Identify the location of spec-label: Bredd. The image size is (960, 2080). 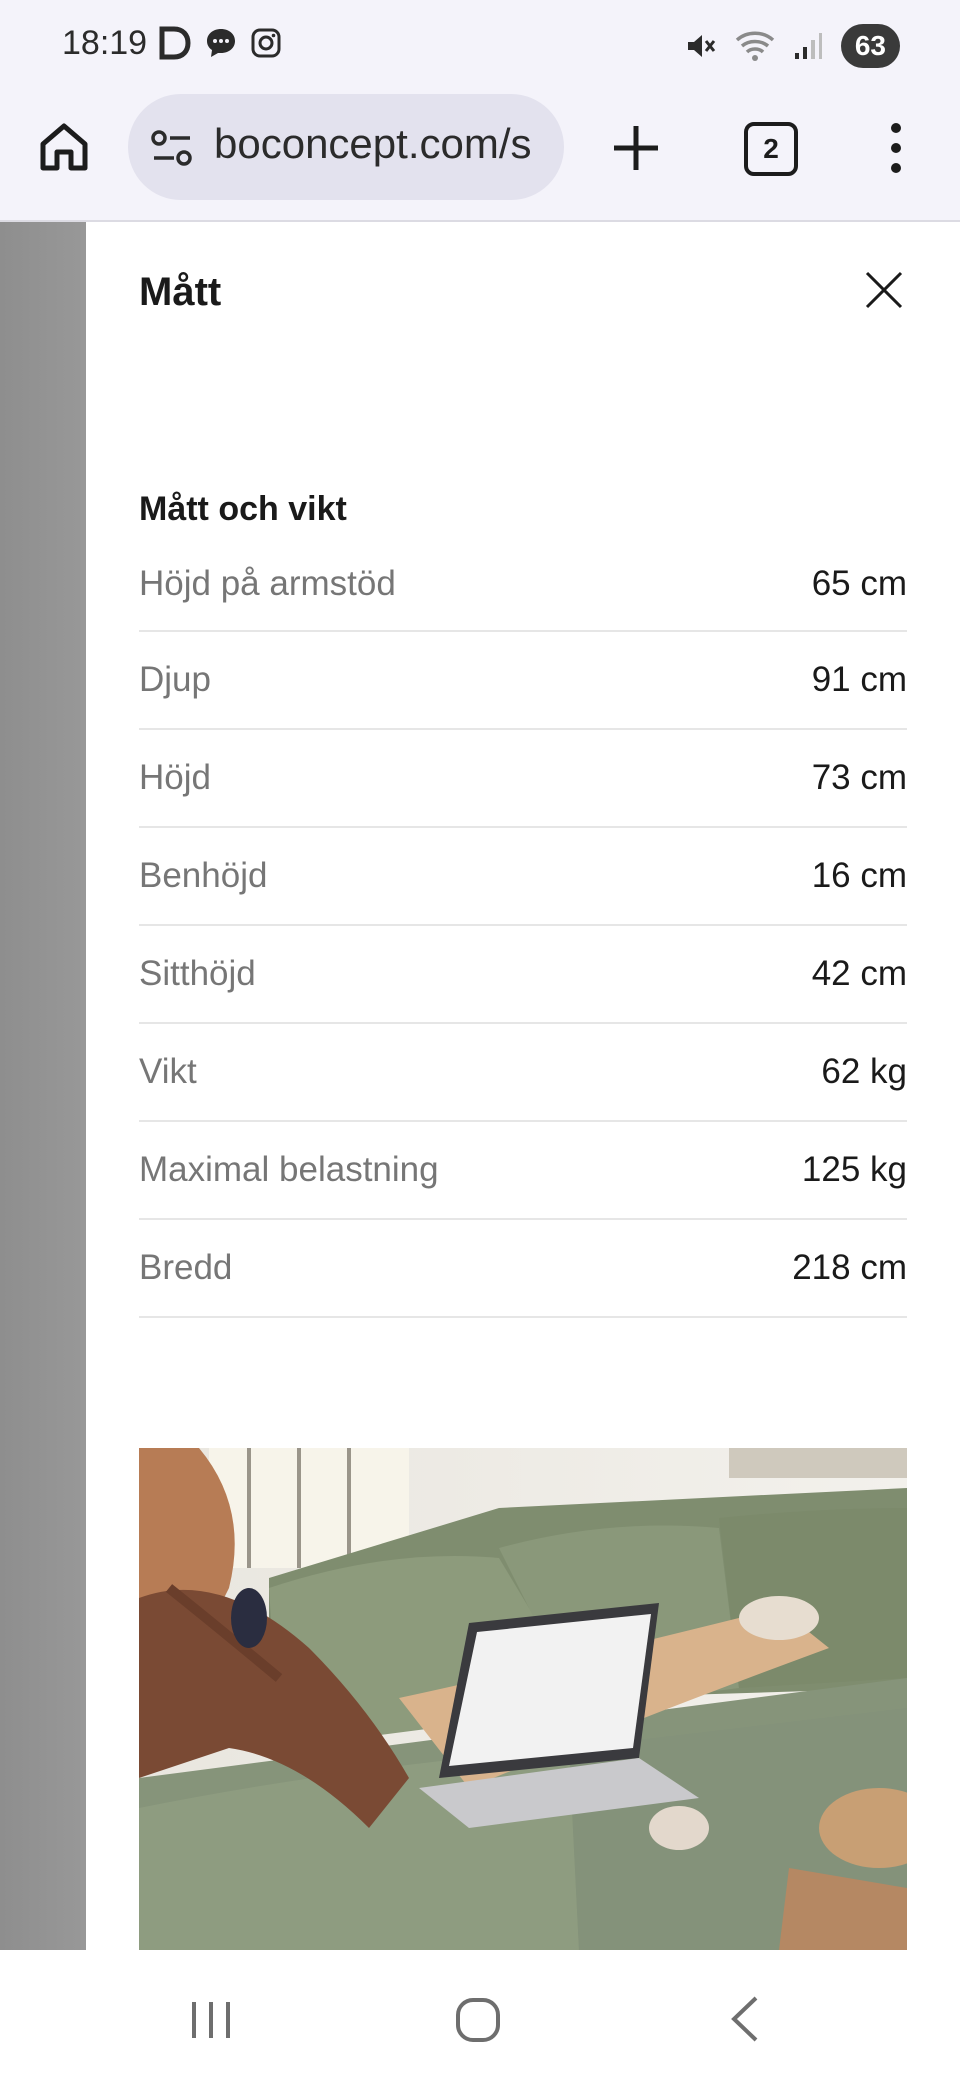
(186, 1267).